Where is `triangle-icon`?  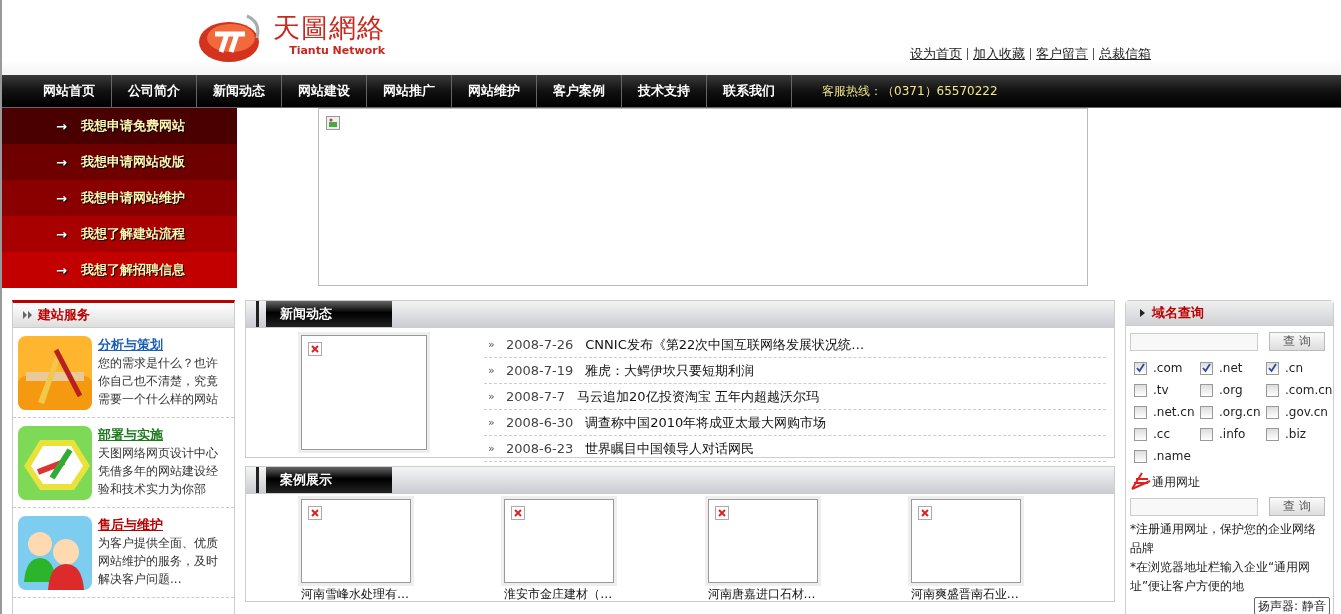 triangle-icon is located at coordinates (1142, 313).